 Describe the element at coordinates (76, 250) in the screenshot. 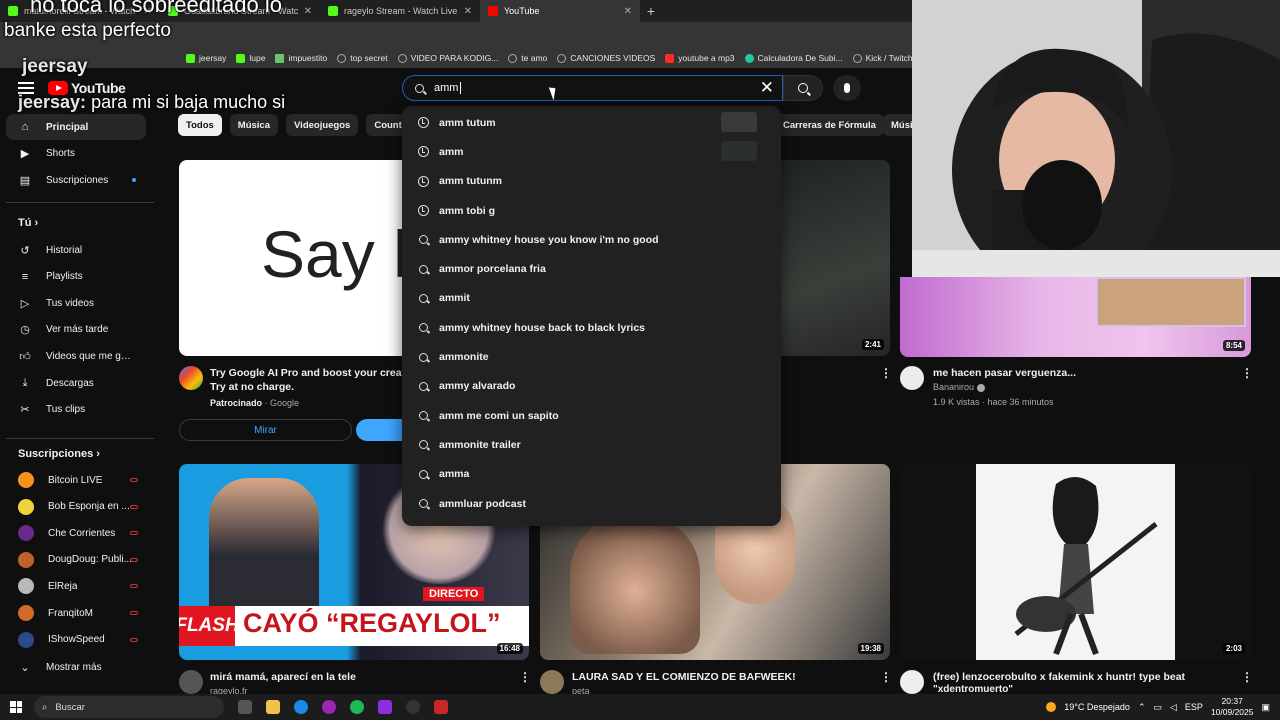

I see `sidebar-item: ↺ Historial` at that location.